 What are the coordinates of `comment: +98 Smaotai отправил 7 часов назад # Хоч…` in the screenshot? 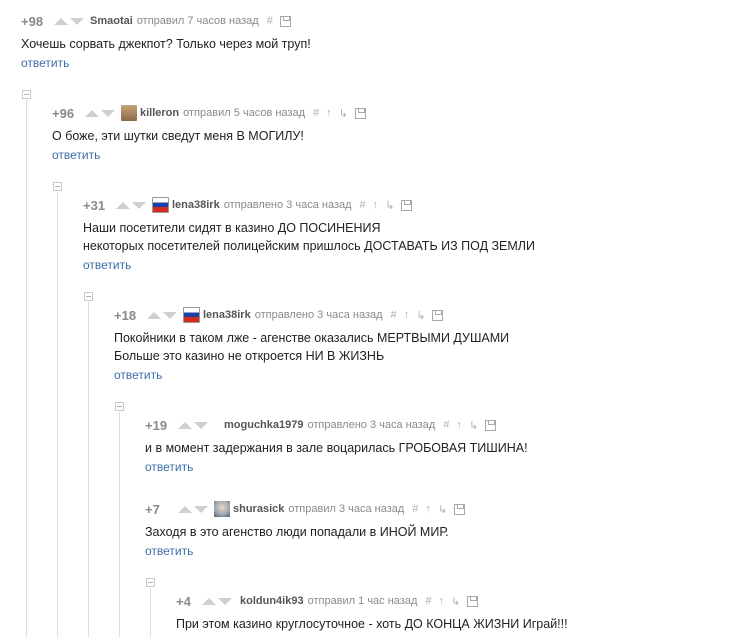 It's located at (166, 42).